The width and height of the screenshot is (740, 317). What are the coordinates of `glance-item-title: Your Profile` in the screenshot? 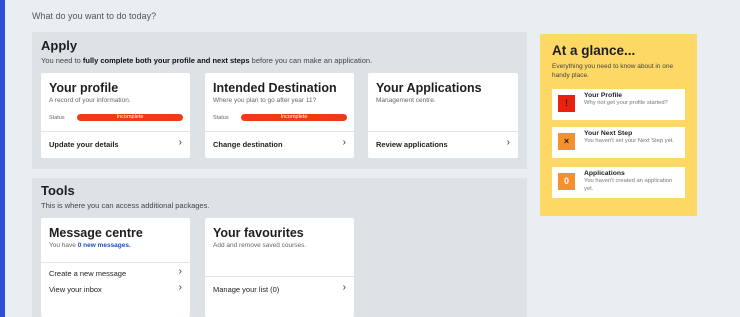 It's located at (603, 95).